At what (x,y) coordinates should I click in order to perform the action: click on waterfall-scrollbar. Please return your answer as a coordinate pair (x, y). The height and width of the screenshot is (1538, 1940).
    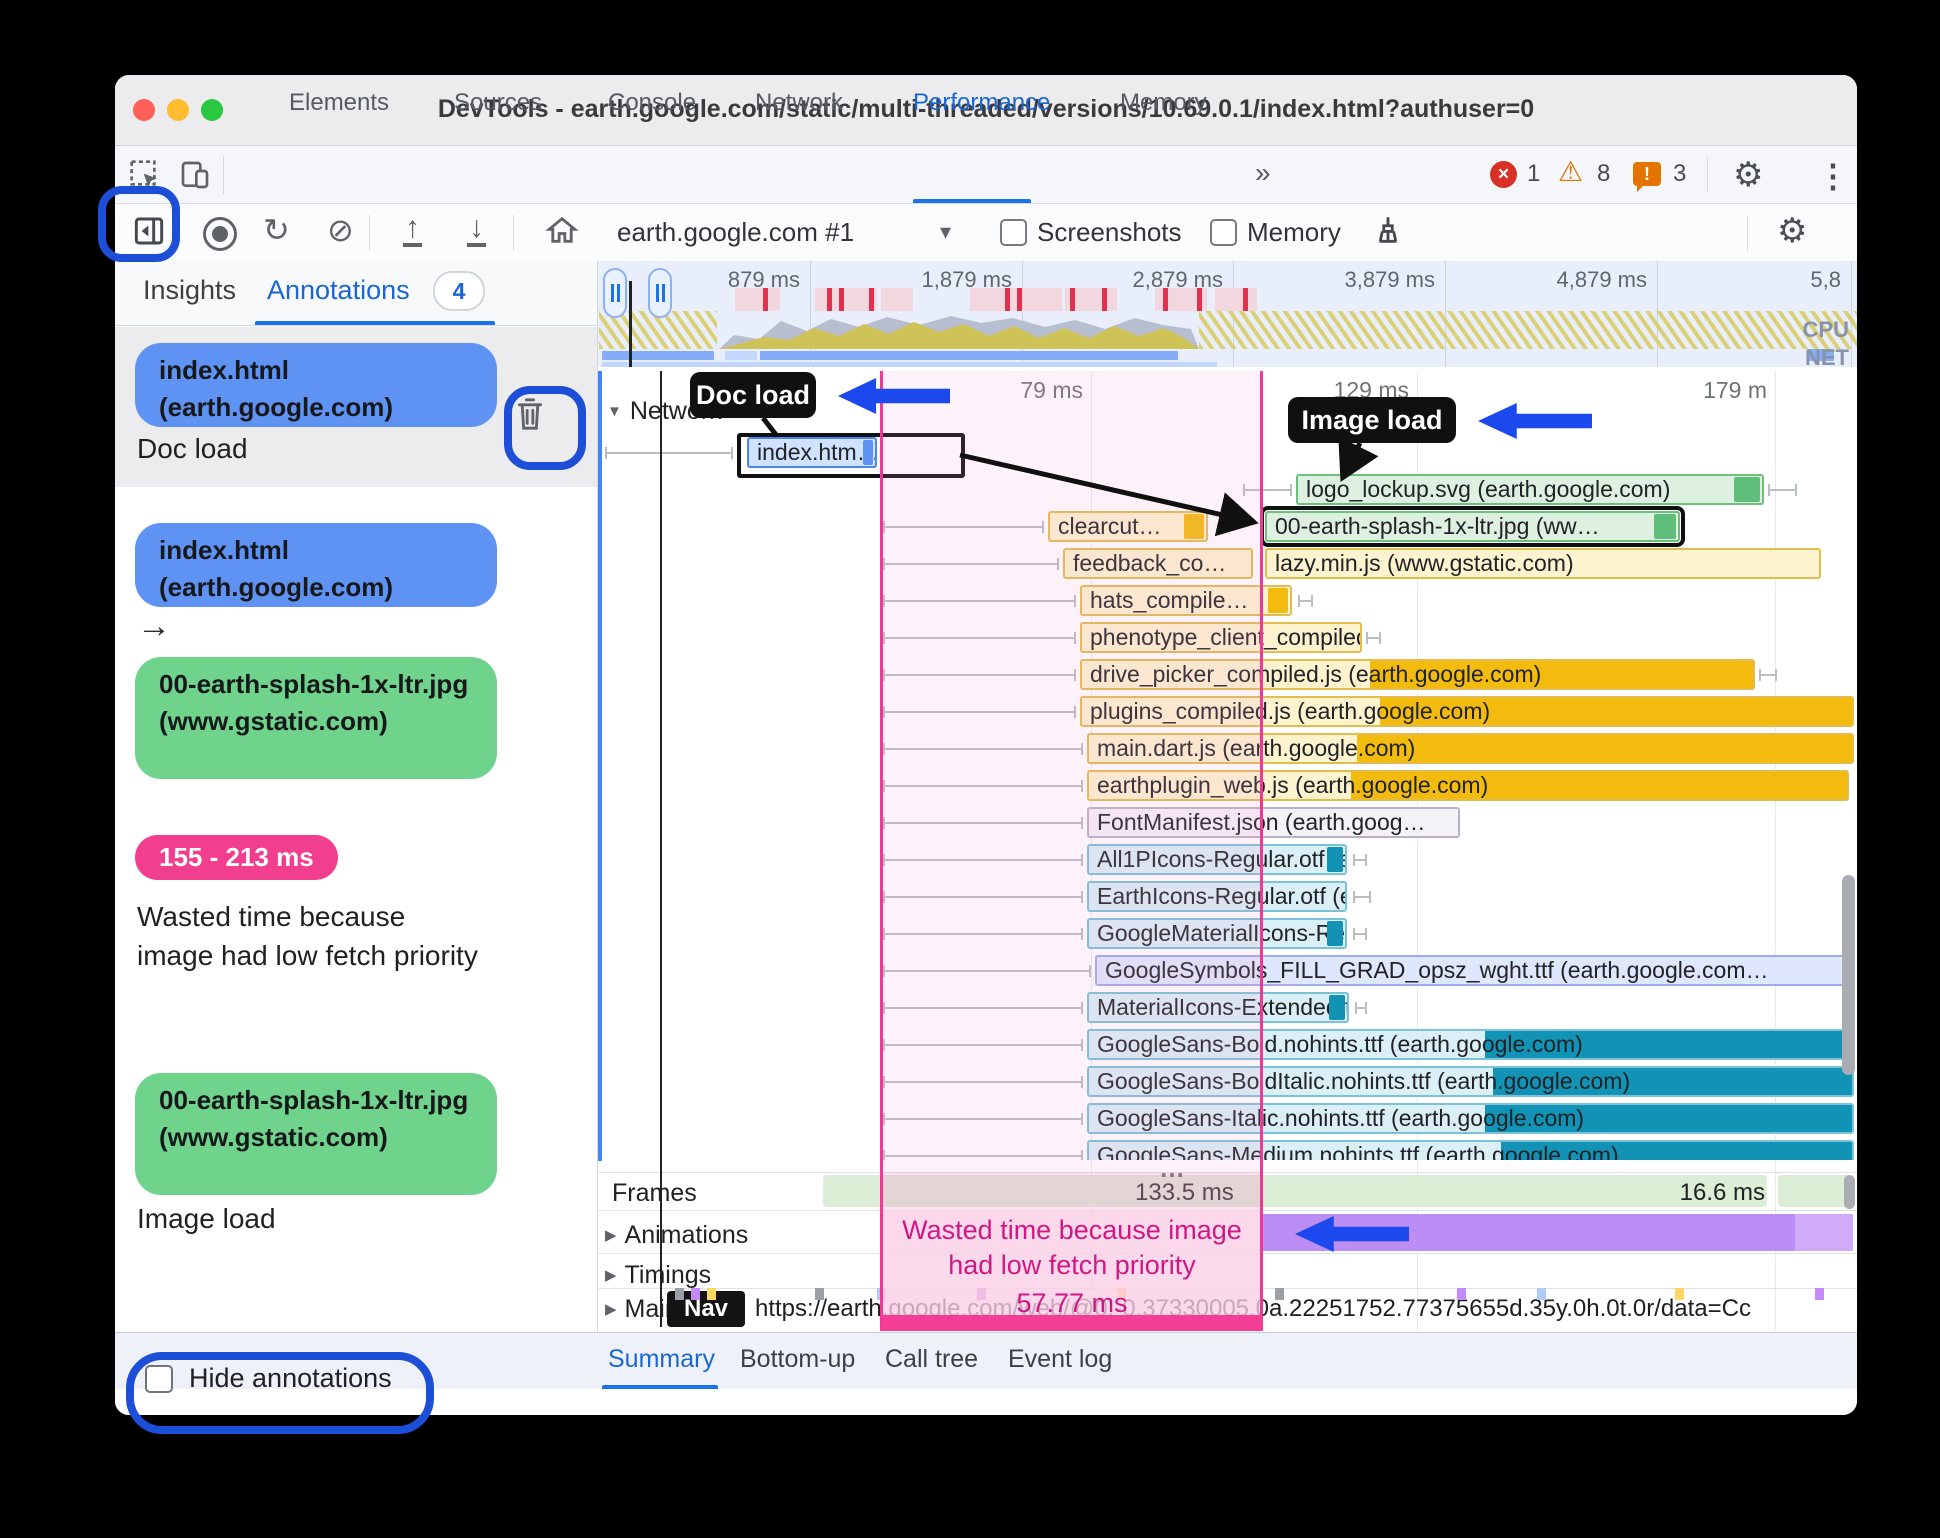
    Looking at the image, I should click on (1848, 975).